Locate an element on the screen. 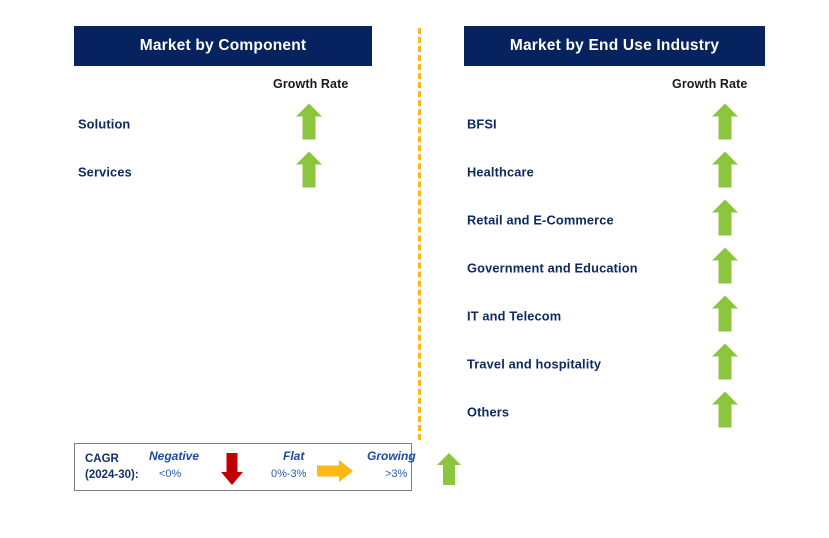 The height and width of the screenshot is (538, 829). segment-row-bfsi: BFSI is located at coordinates (616, 124).